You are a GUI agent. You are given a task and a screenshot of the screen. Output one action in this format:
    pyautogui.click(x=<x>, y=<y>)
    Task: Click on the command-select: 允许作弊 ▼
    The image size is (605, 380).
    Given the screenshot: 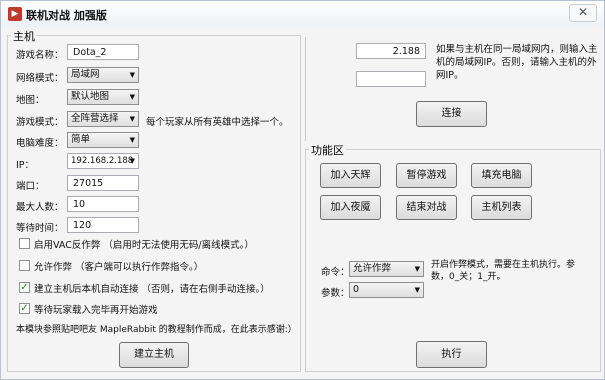 What is the action you would take?
    pyautogui.click(x=386, y=269)
    